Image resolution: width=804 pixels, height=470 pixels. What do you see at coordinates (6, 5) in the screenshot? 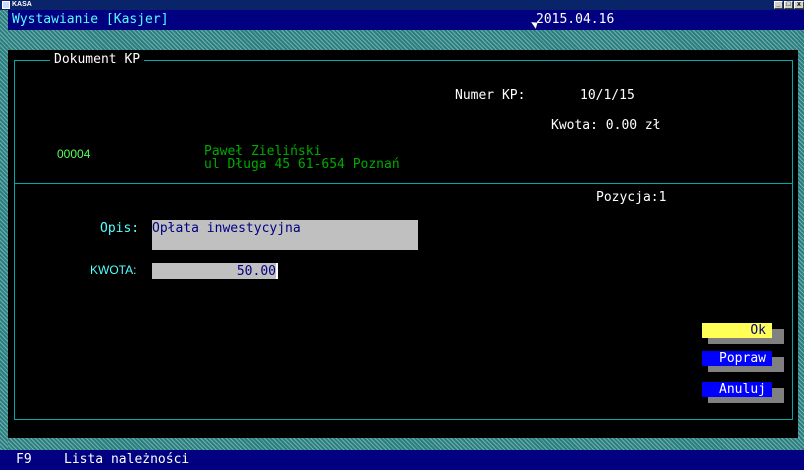
I see `kasa-app-icon` at bounding box center [6, 5].